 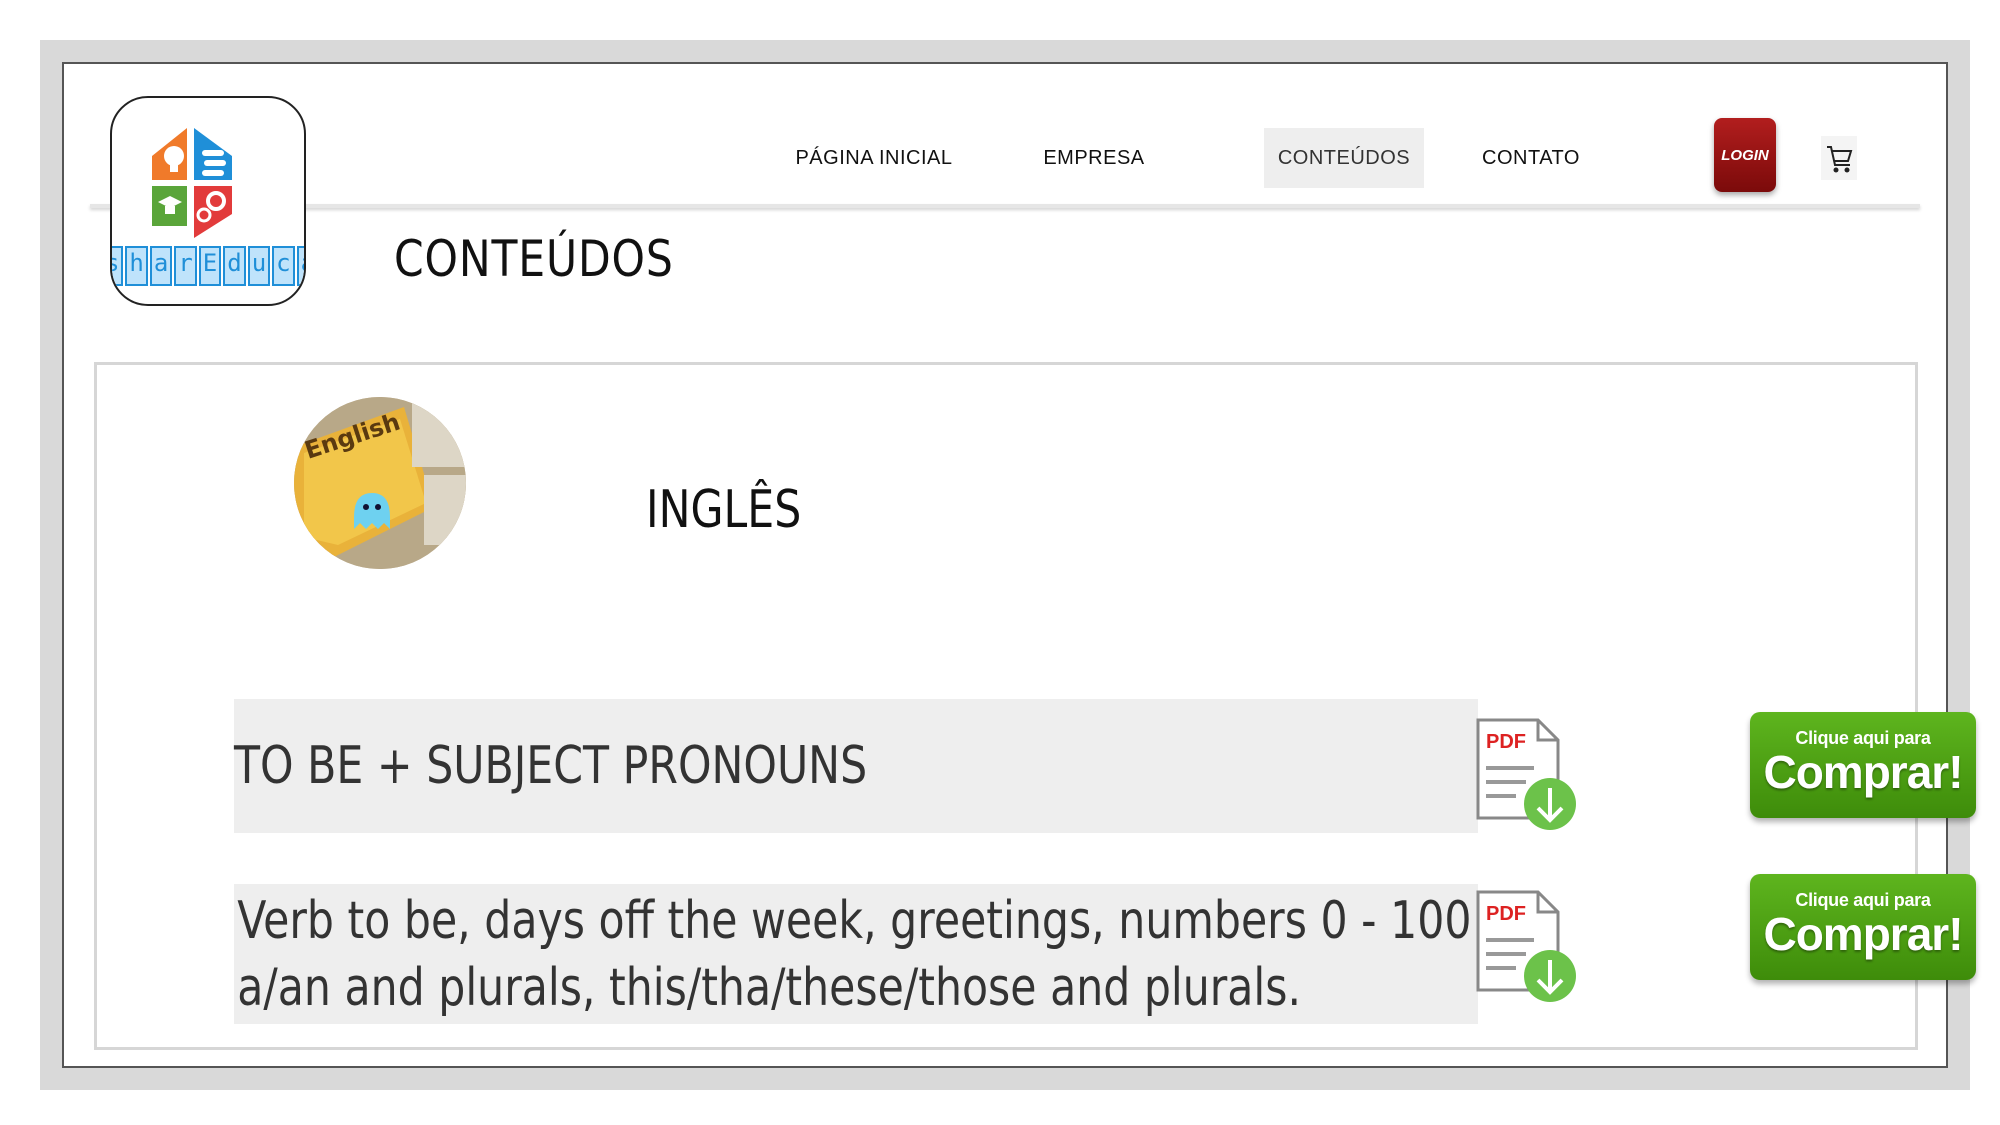 I want to click on nav-item-pagina-inicial: PÁGINA INICIAL, so click(x=874, y=158).